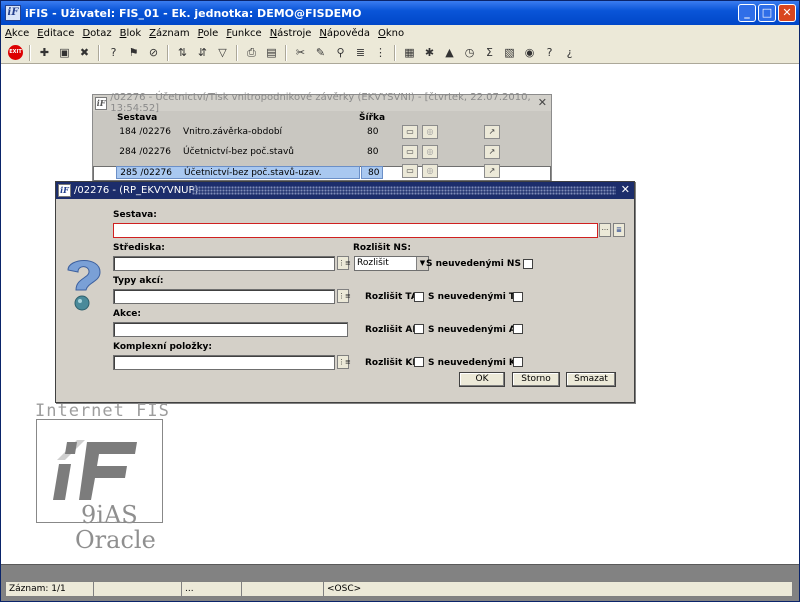 The image size is (800, 602). What do you see at coordinates (224, 362) in the screenshot?
I see `komplexni-polozky-field` at bounding box center [224, 362].